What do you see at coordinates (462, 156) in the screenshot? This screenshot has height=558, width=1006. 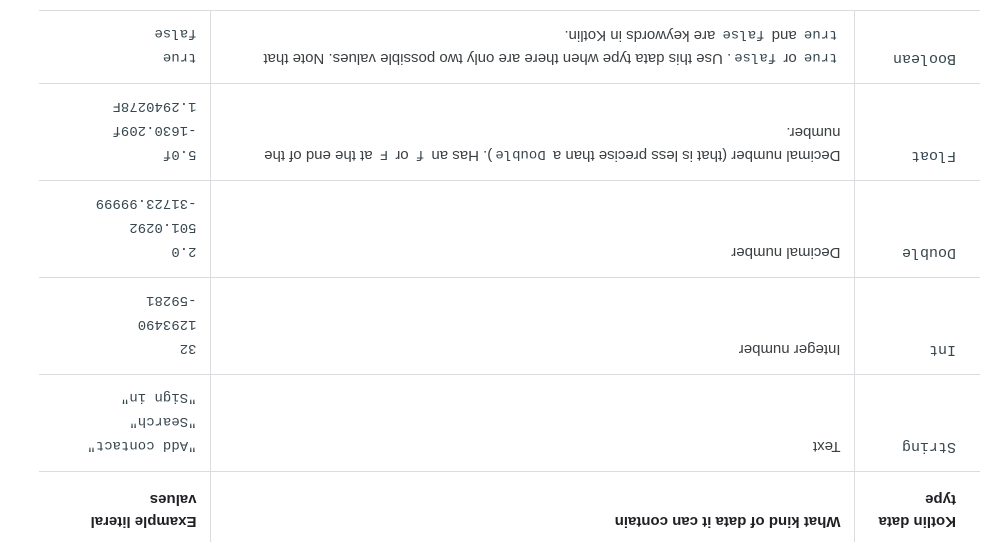 I see `kind-text: ). Has an` at bounding box center [462, 156].